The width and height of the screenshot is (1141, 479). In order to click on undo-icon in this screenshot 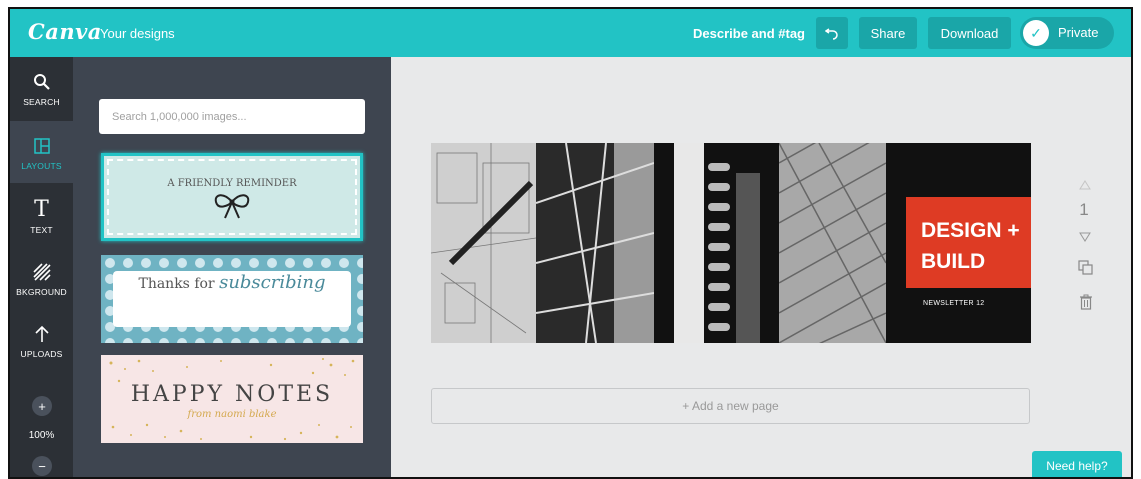, I will do `click(831, 34)`.